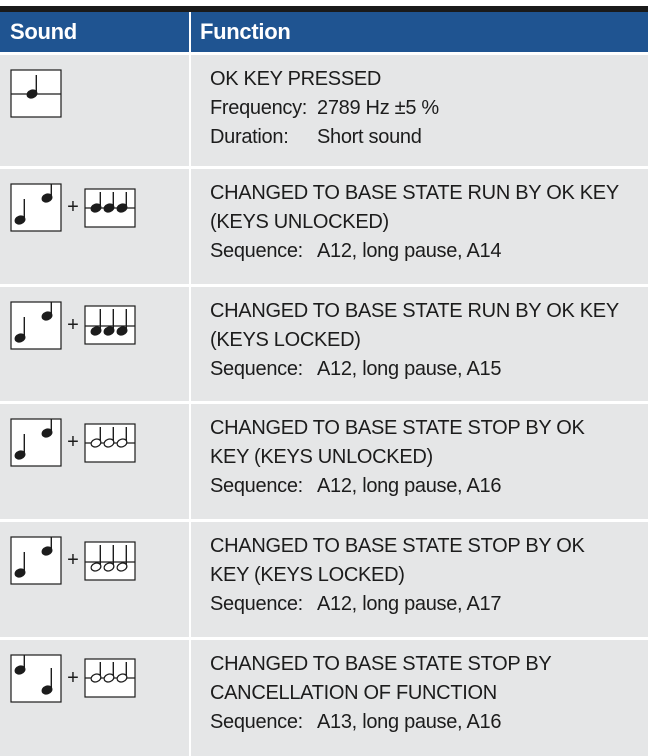 This screenshot has height=756, width=648. I want to click on function-title: KEY (KEYS LOCKED), so click(307, 575).